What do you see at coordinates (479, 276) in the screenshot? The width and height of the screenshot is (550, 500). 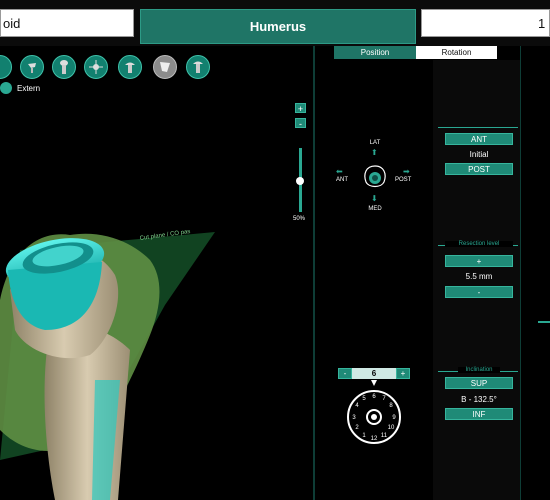 I see `resection-value: 5.5 mm` at bounding box center [479, 276].